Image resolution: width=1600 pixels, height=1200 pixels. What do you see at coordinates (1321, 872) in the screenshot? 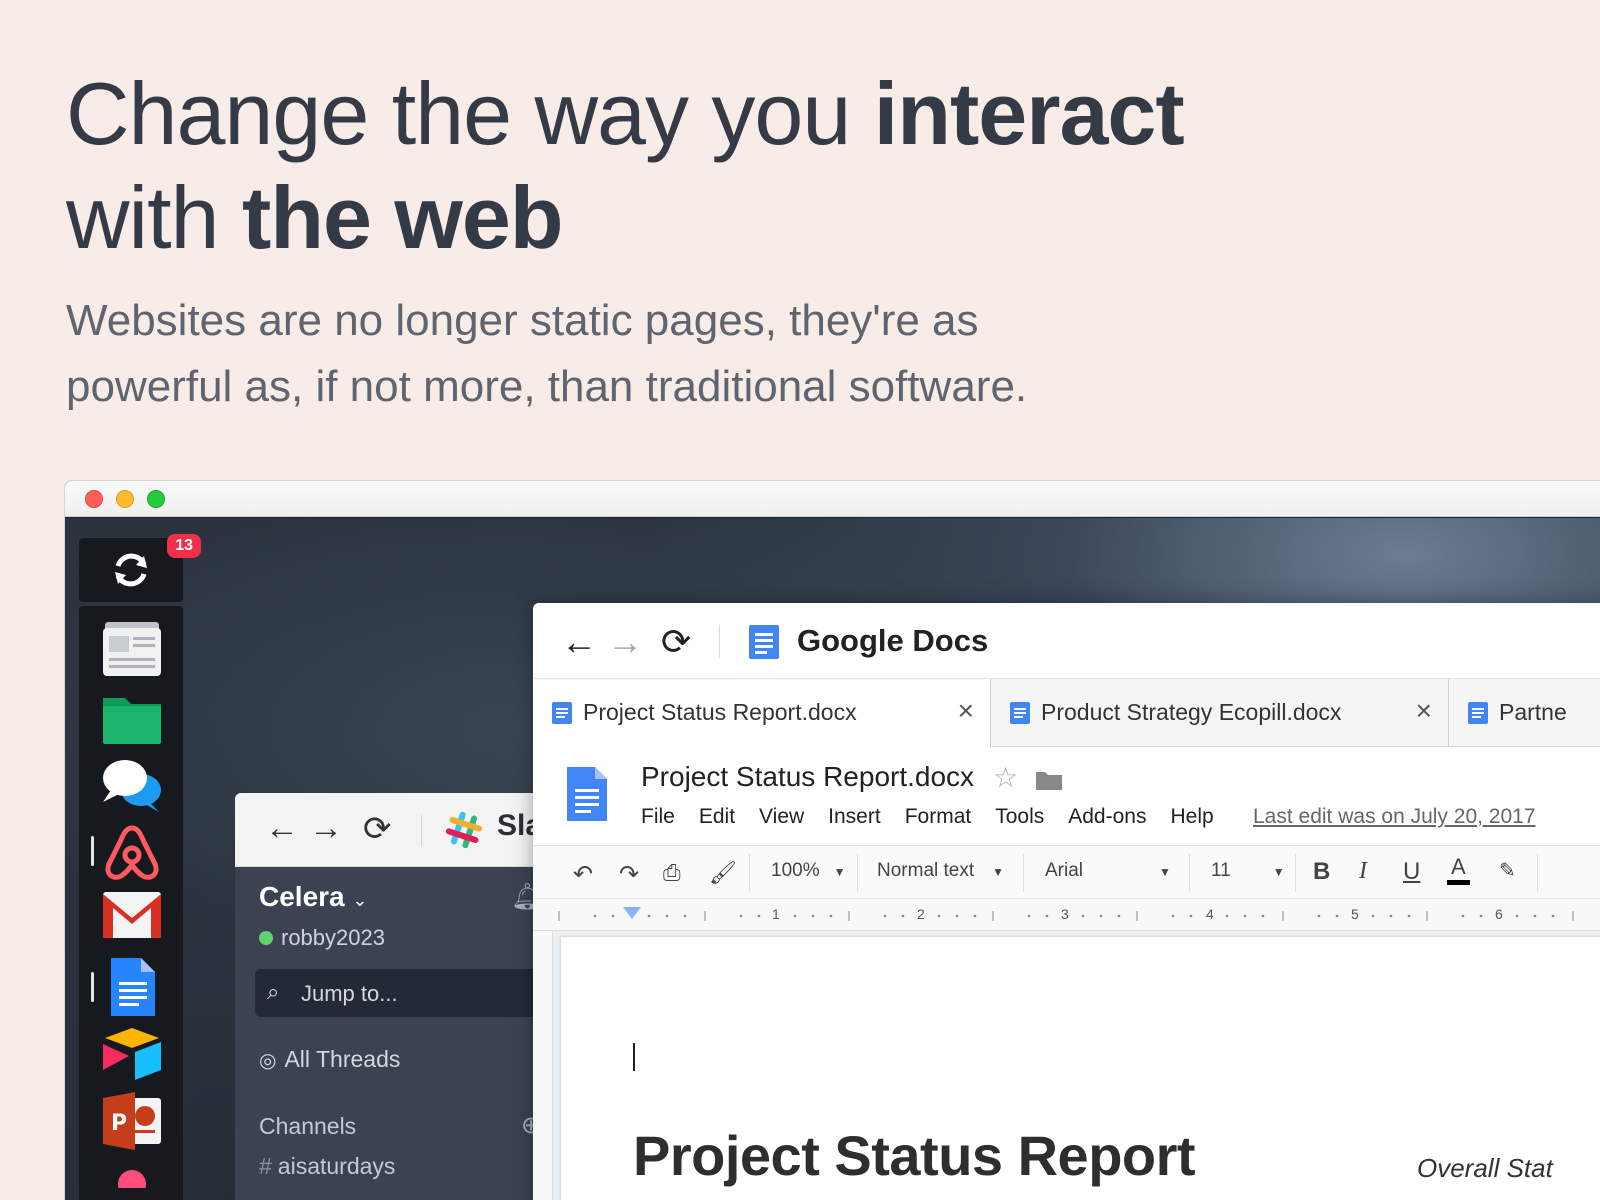
I see `bold-icon: B` at bounding box center [1321, 872].